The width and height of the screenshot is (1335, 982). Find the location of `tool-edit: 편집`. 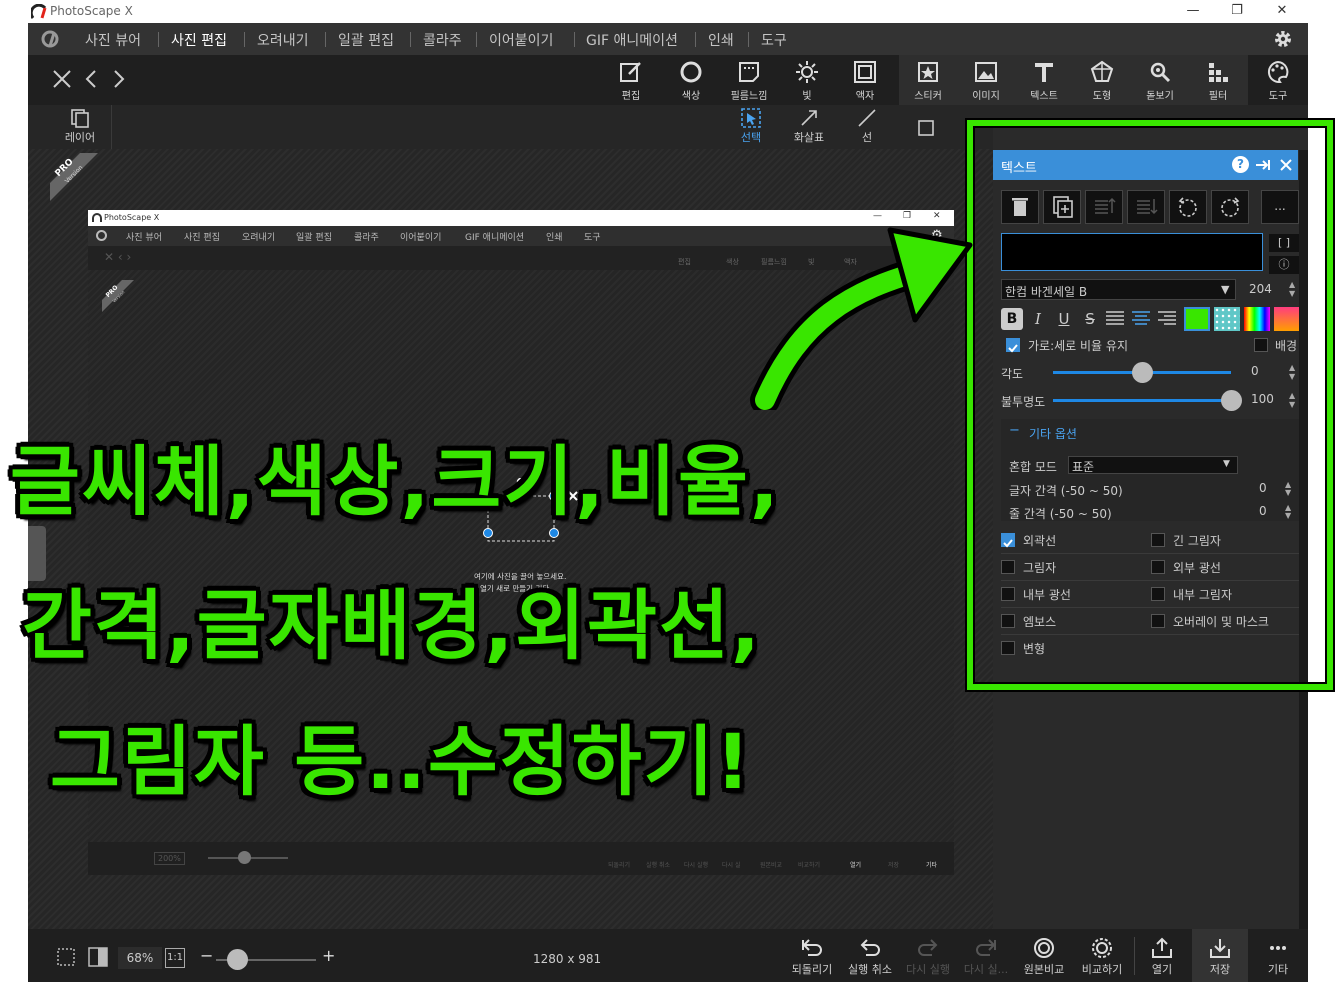

tool-edit: 편집 is located at coordinates (631, 81).